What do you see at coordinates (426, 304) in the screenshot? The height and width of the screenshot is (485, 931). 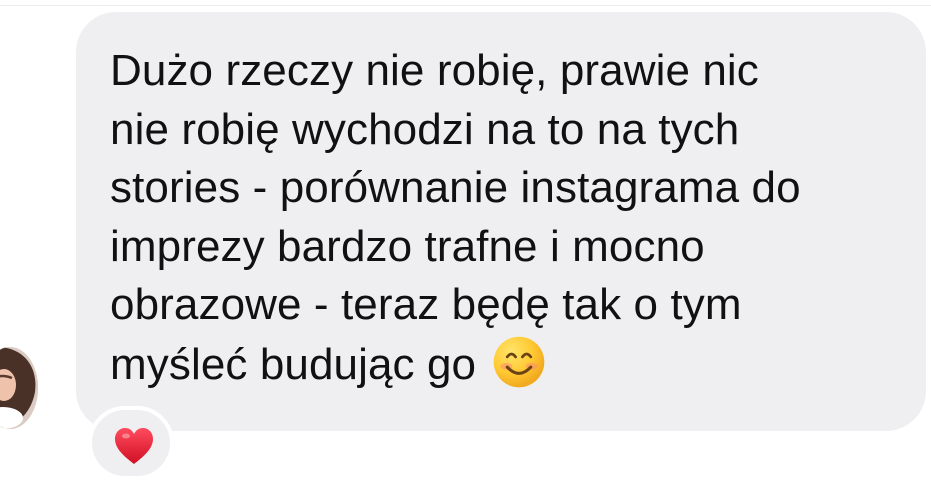 I see `message-line-5: obrazowe - teraz będę tak o tym` at bounding box center [426, 304].